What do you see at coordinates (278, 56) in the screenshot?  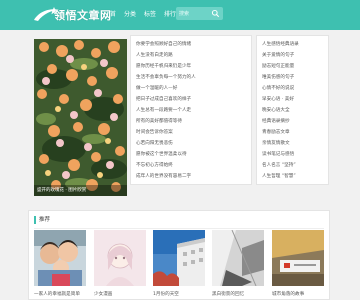 I see `list-item: 关于爱情的句子` at bounding box center [278, 56].